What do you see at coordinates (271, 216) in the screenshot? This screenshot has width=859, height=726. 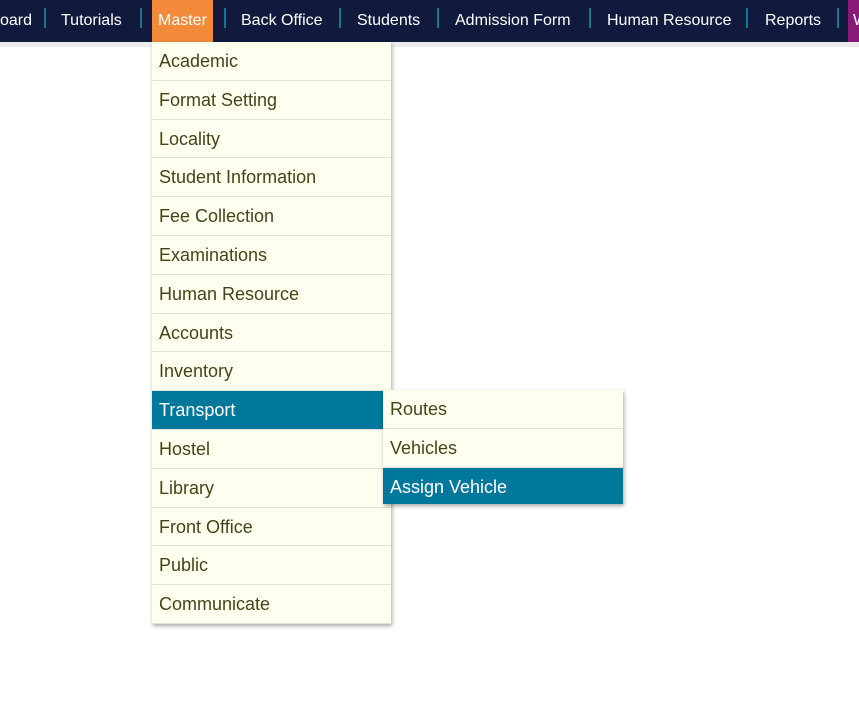 I see `menu-item-fee-collection: Fee Collection` at bounding box center [271, 216].